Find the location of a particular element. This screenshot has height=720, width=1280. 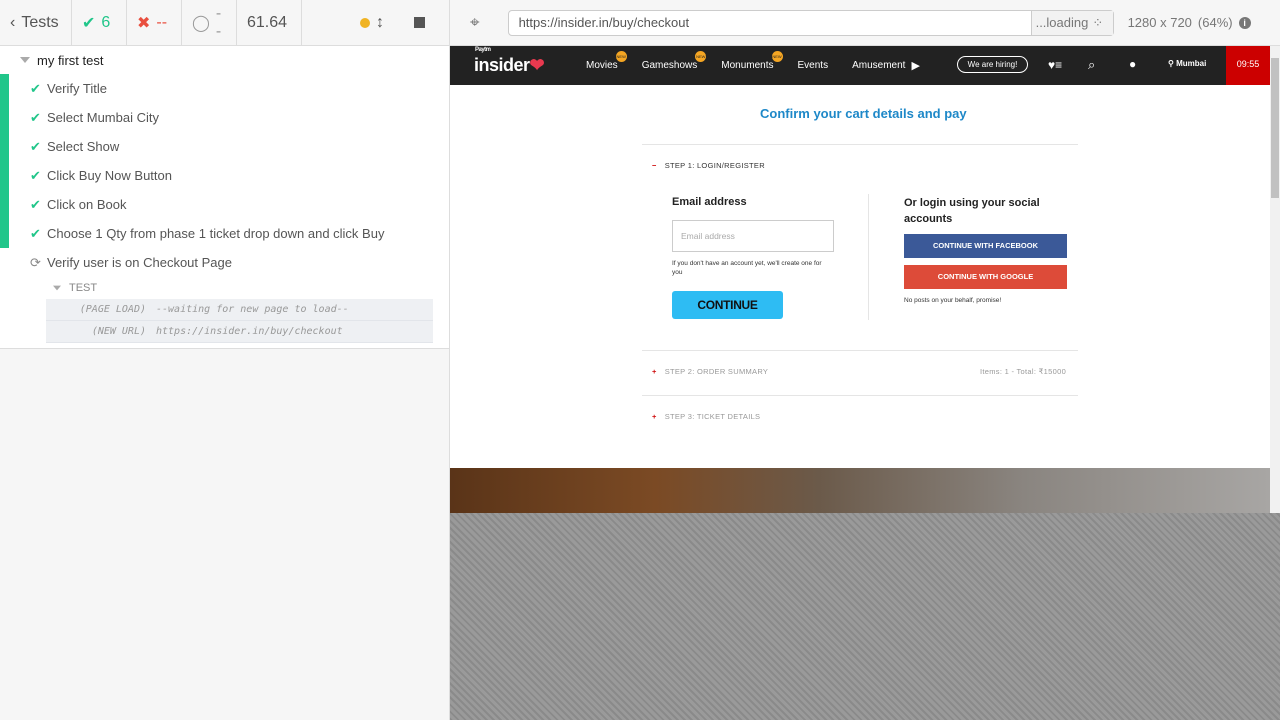

chevron-left-icon: ‹ is located at coordinates (13, 22).